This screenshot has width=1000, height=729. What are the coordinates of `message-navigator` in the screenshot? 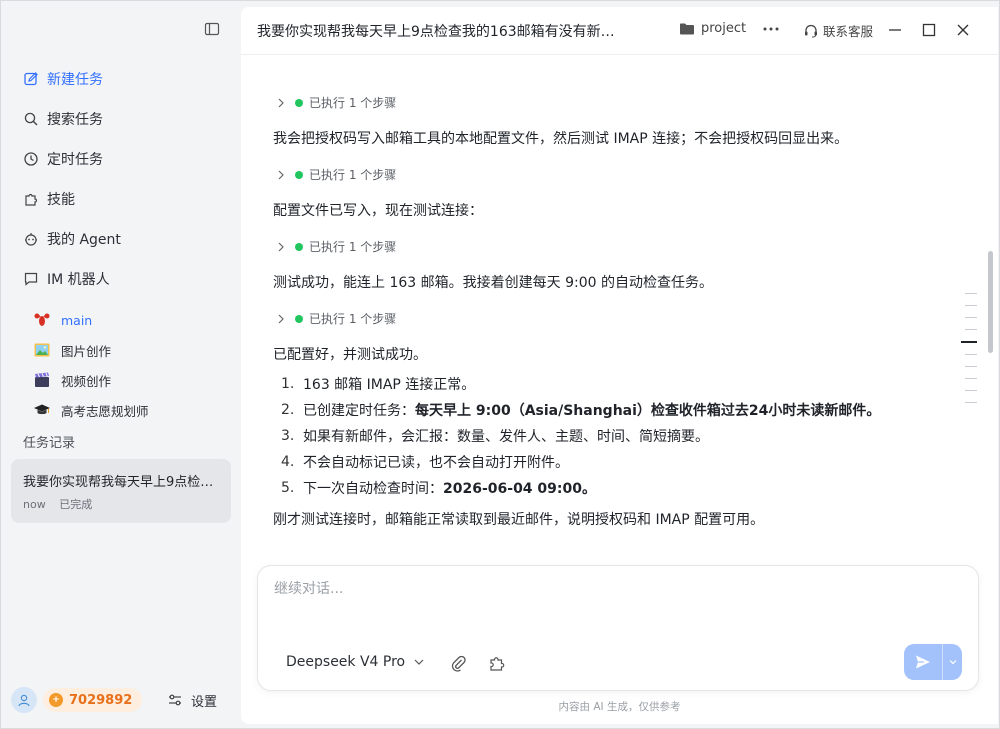 It's located at (969, 353).